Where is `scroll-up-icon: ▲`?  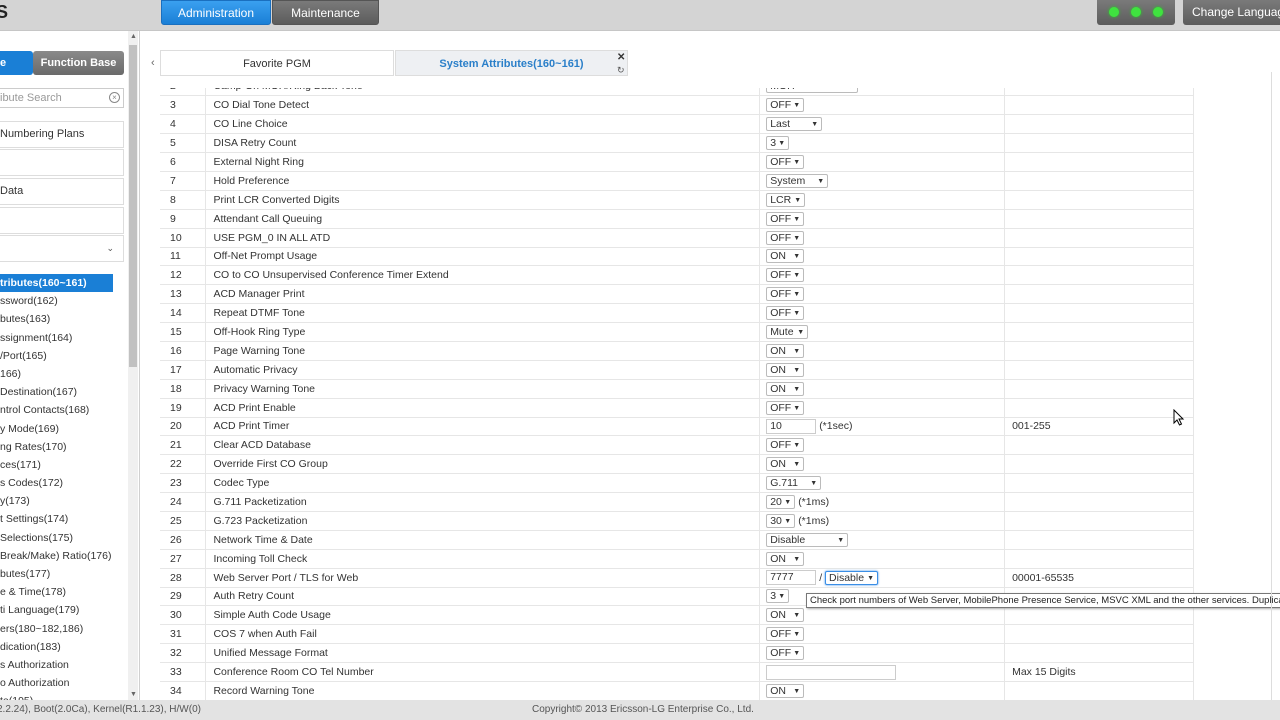
scroll-up-icon: ▲ is located at coordinates (133, 36).